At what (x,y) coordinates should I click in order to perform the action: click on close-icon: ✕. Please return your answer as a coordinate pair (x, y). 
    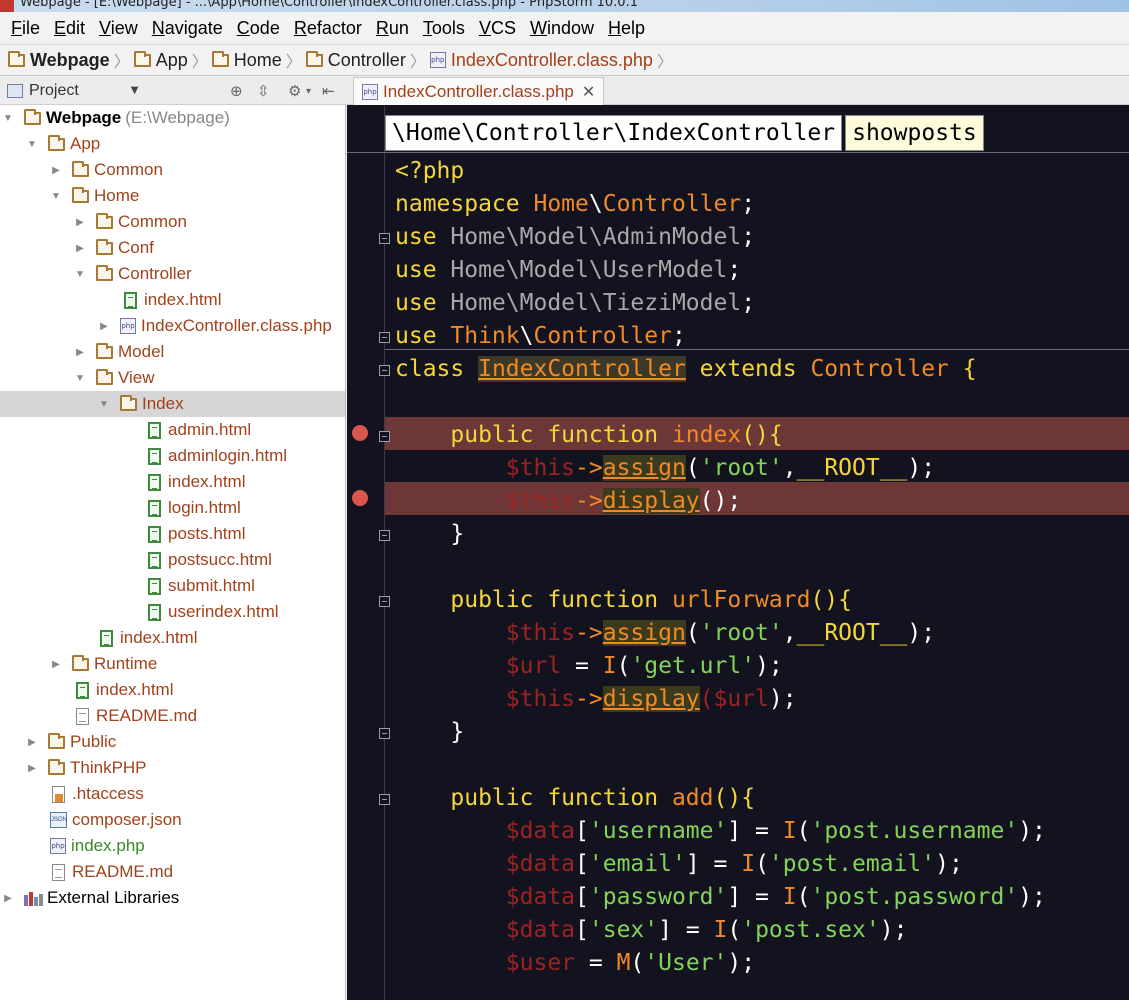
    Looking at the image, I should click on (588, 92).